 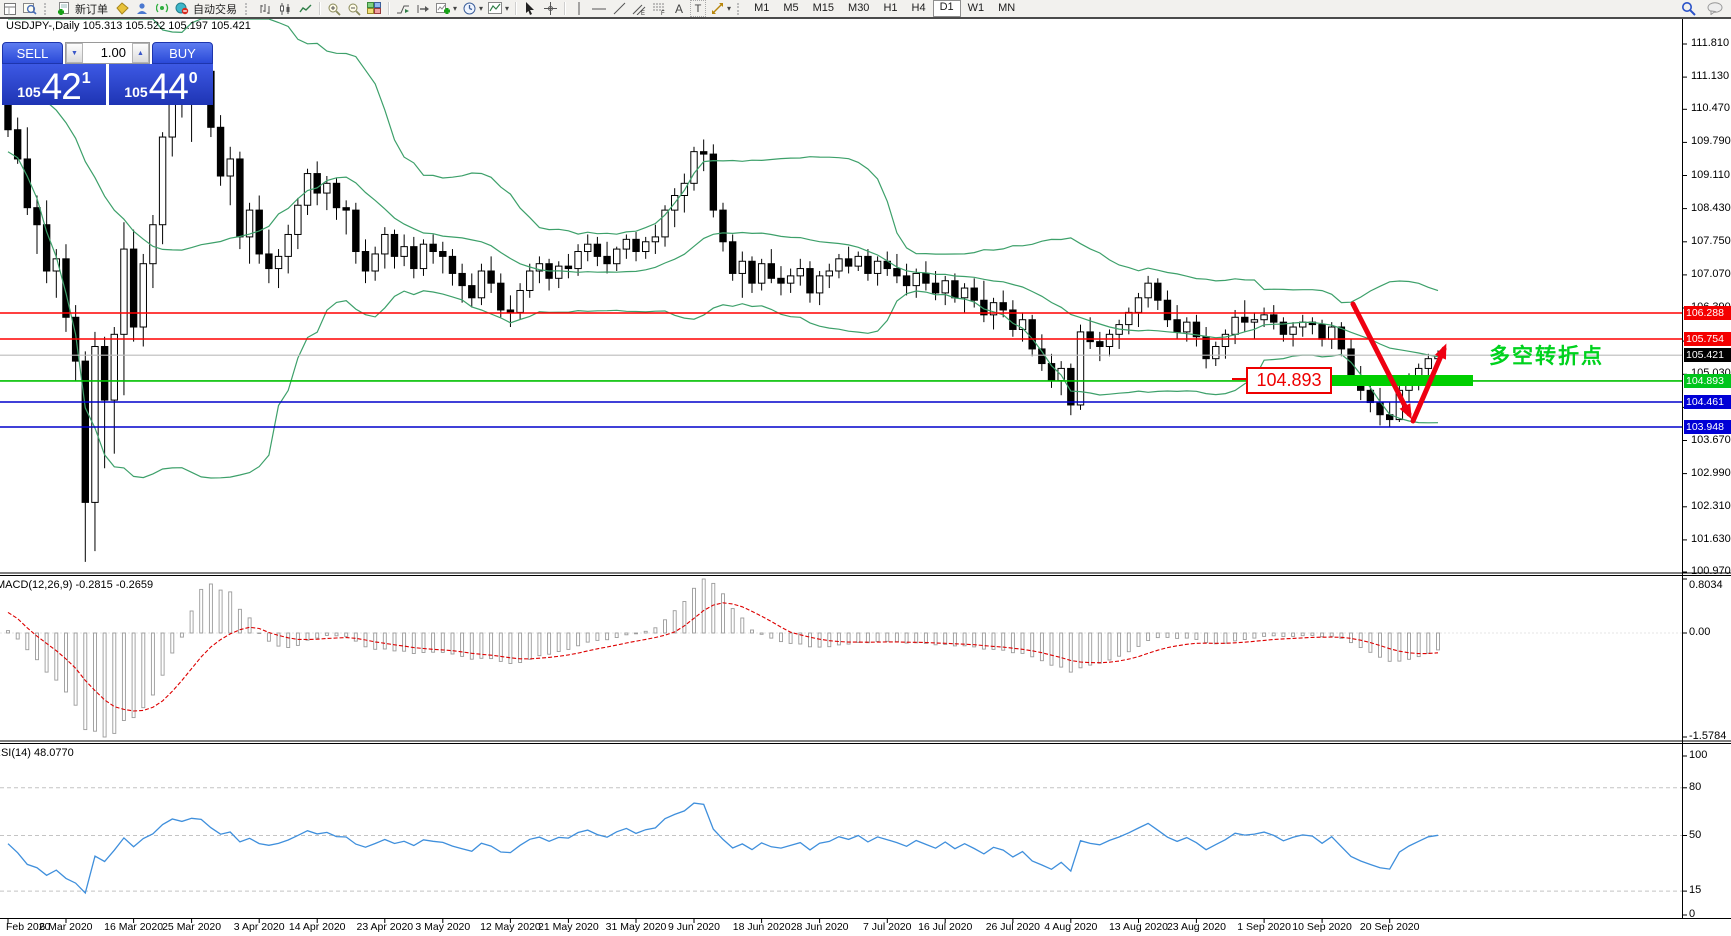 What do you see at coordinates (1401, 380) in the screenshot?
I see `support-zone-rectangle` at bounding box center [1401, 380].